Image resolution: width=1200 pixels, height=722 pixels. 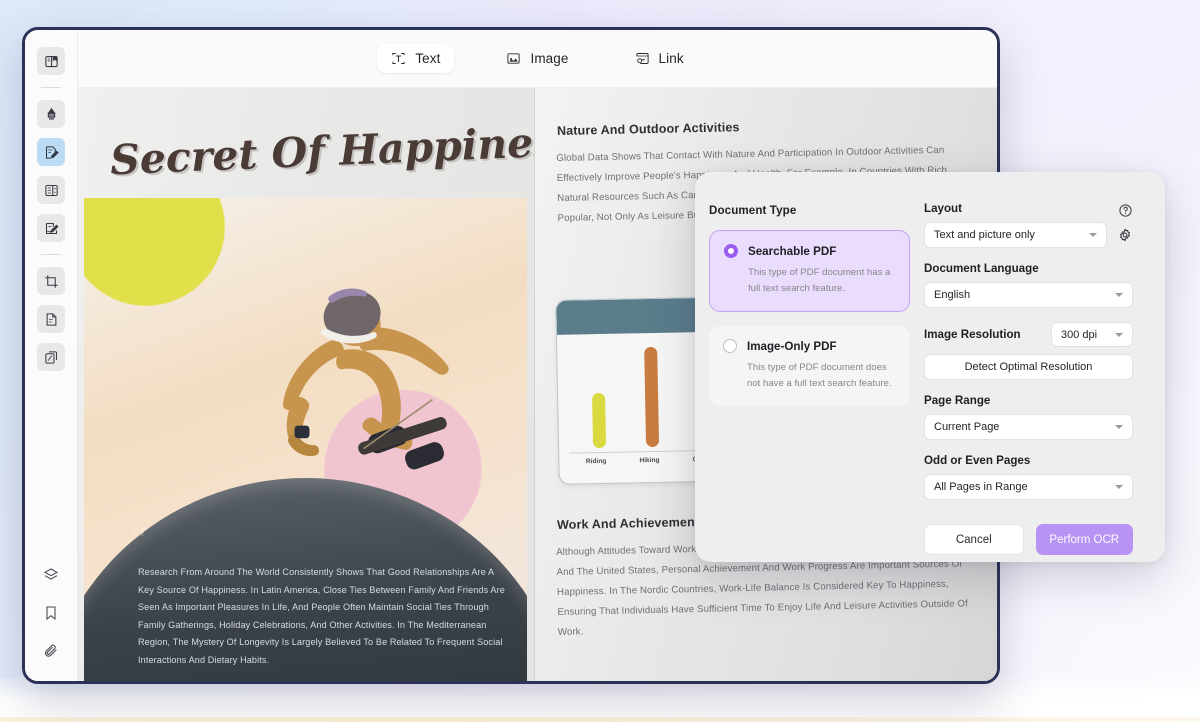 I want to click on page-range-select: Current Page, so click(x=1028, y=427).